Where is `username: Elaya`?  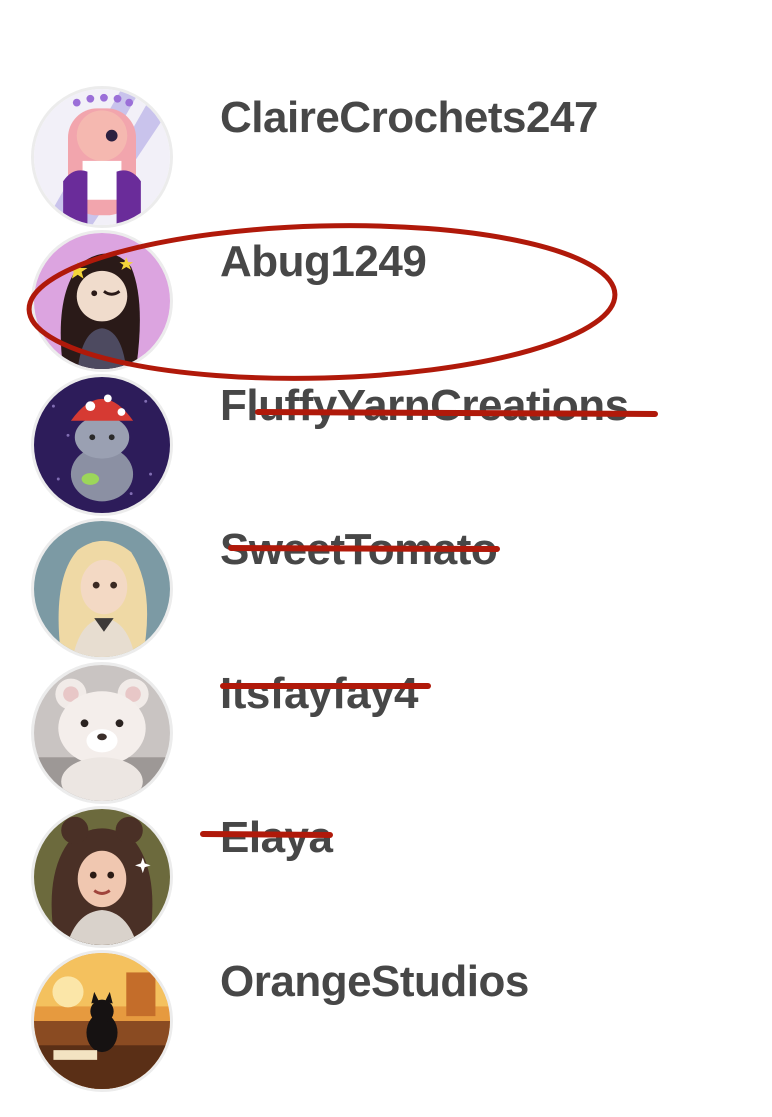 username: Elaya is located at coordinates (276, 838).